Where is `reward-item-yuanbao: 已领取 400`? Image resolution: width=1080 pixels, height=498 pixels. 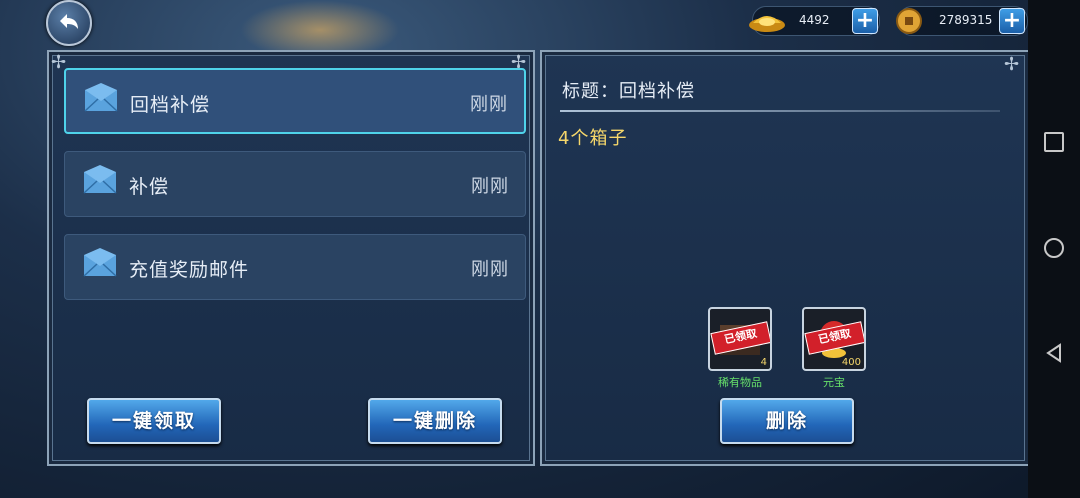
reward-item-yuanbao: 已领取 400 is located at coordinates (834, 339).